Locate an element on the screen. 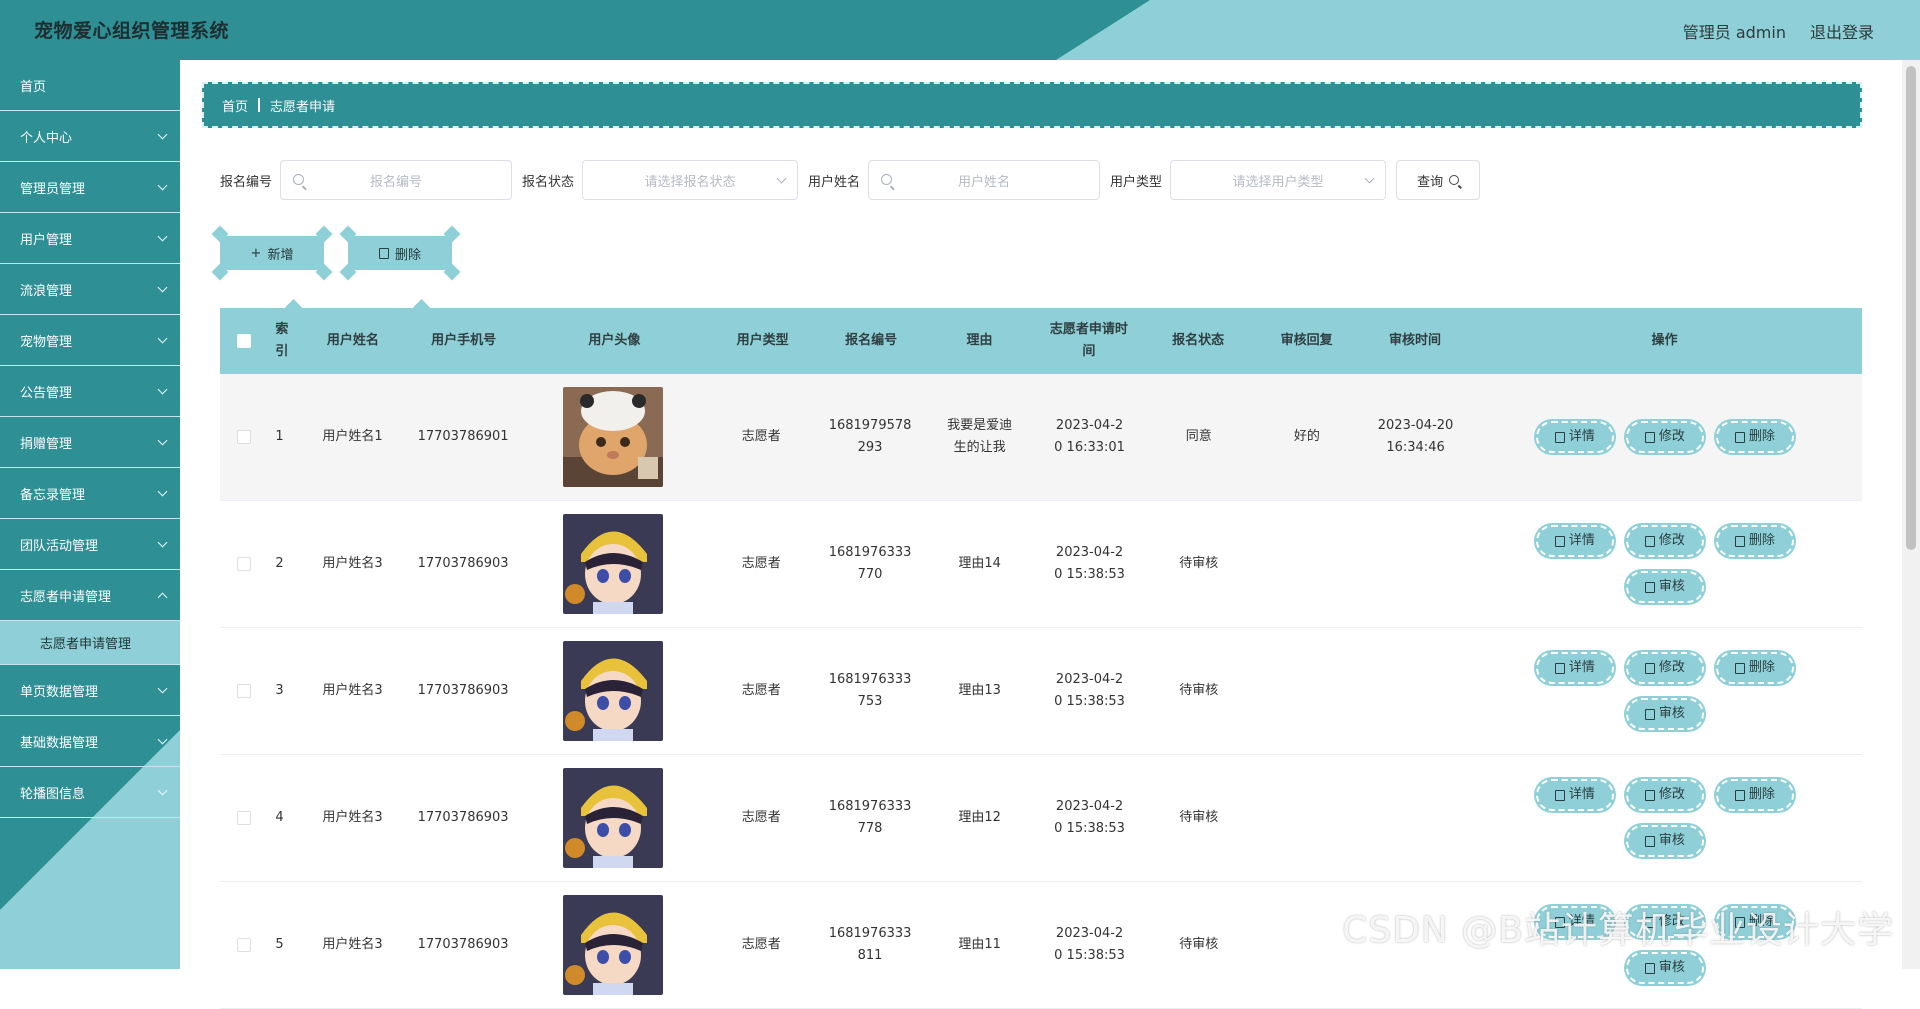 This screenshot has height=1009, width=1920. app-title: 宠物爱心组织管理系统 is located at coordinates (132, 31).